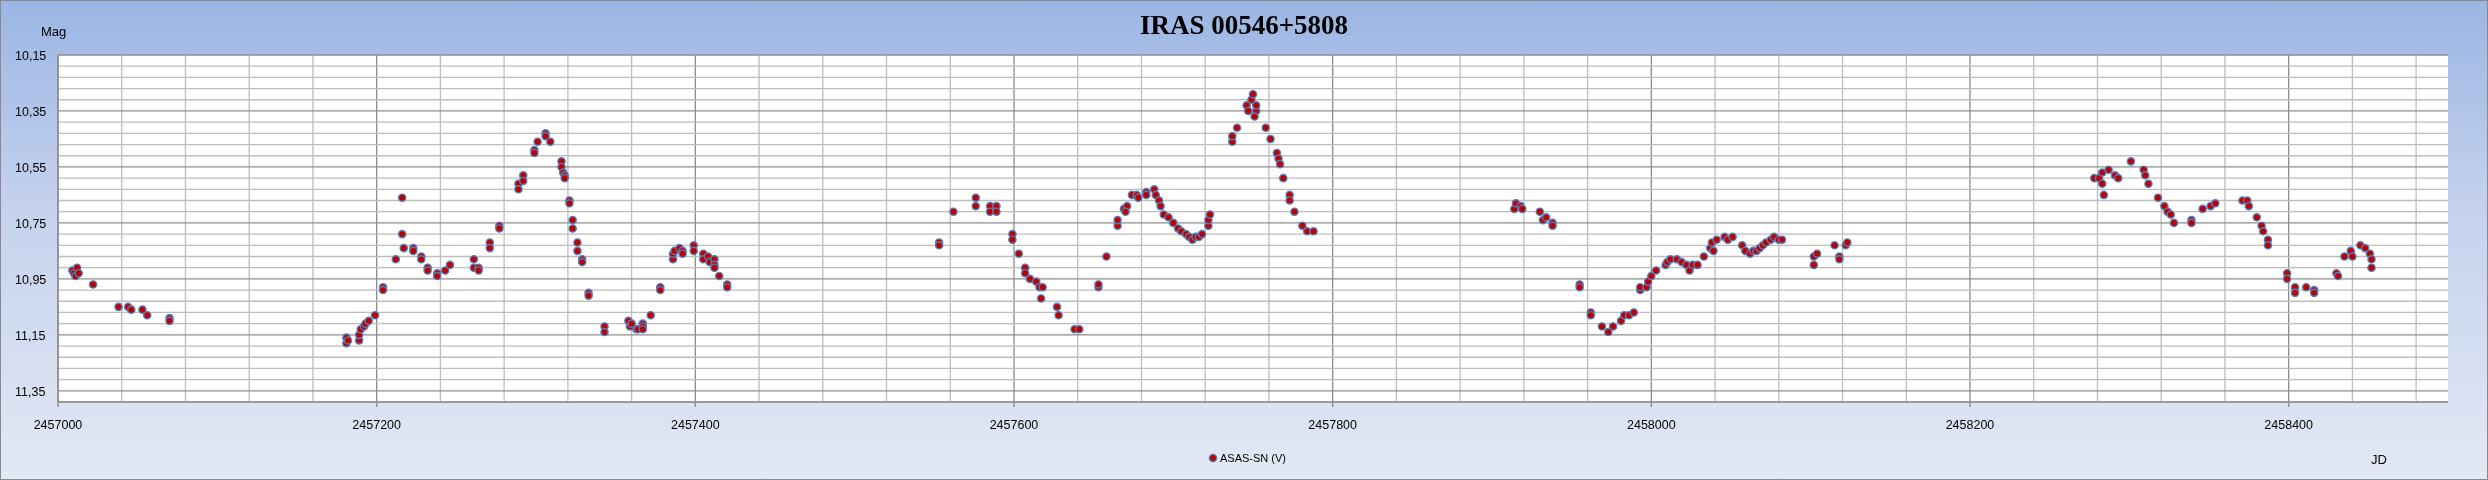  Describe the element at coordinates (31, 111) in the screenshot. I see `tick-label: 10,35` at that location.